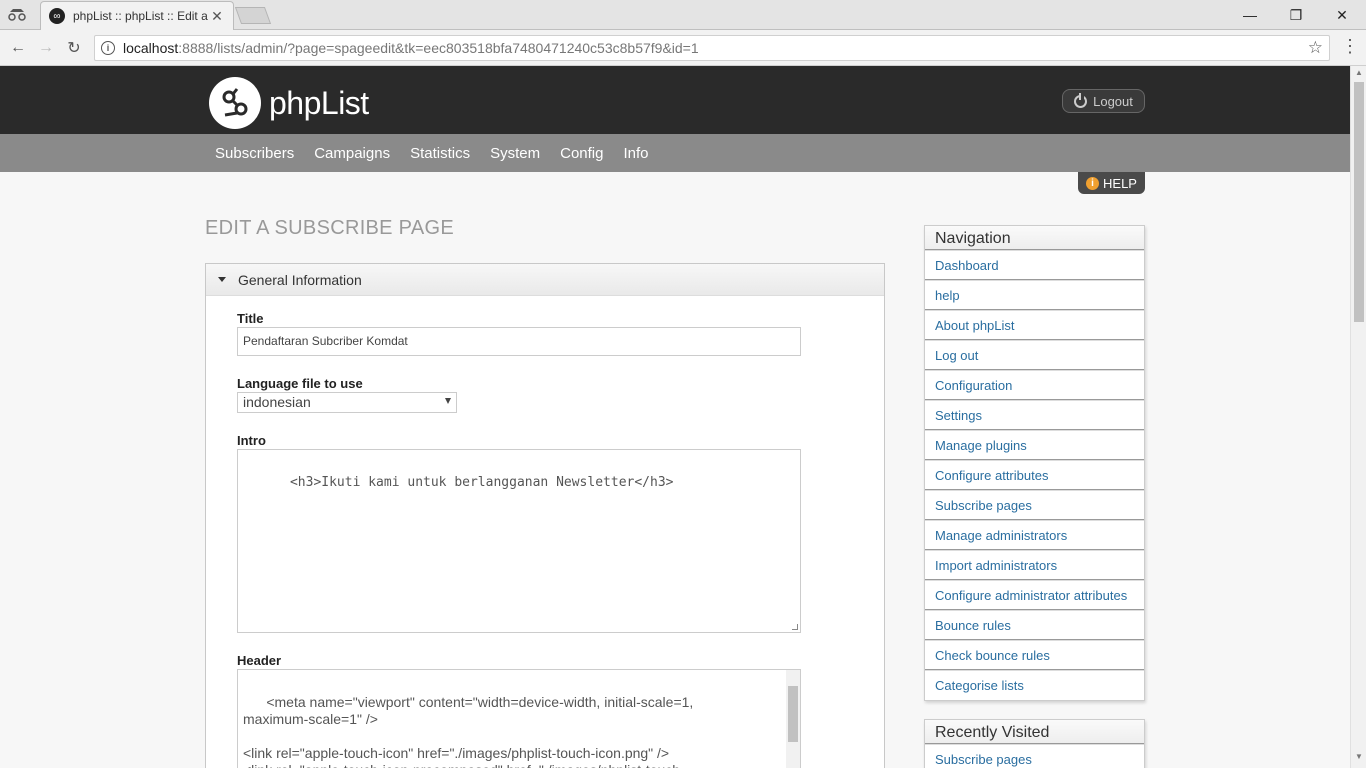 Image resolution: width=1366 pixels, height=768 pixels. I want to click on menu-item-subscribers: Subscribers, so click(254, 153).